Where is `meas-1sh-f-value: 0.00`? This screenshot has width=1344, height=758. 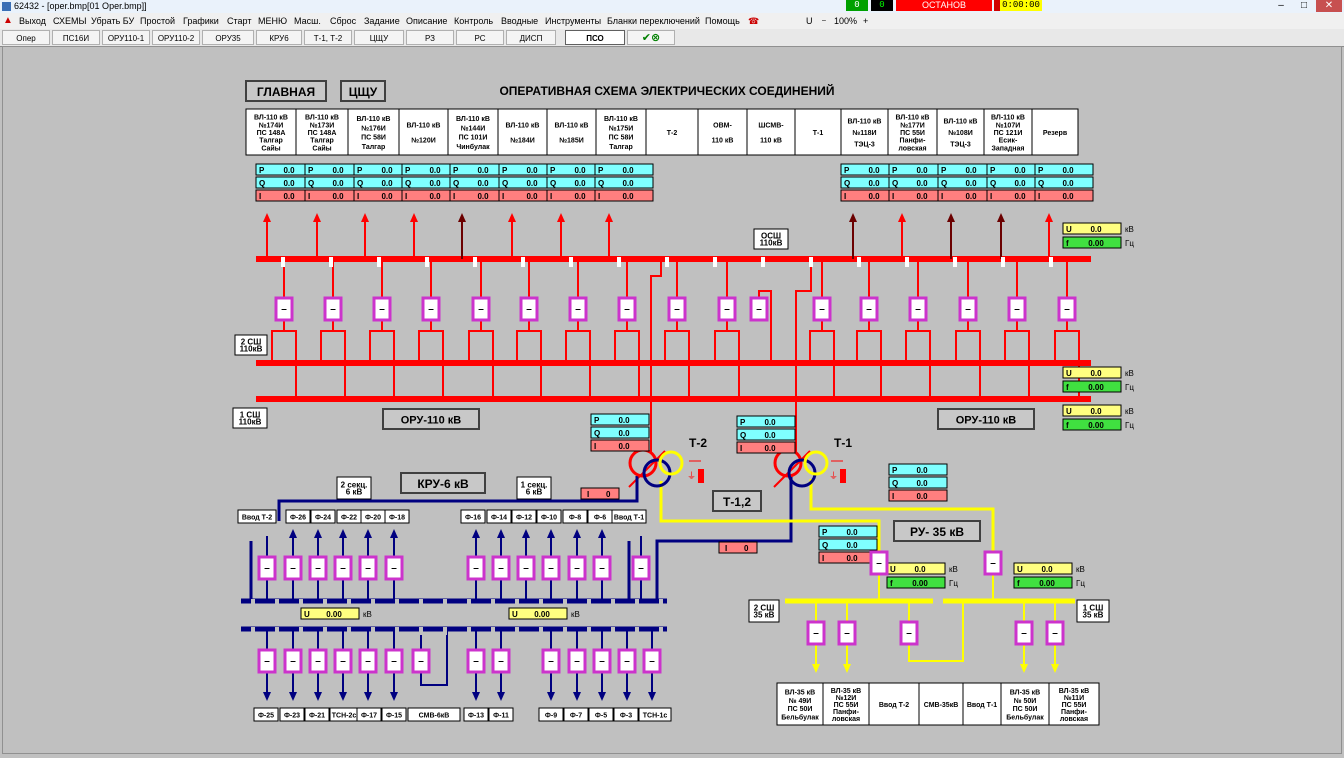 meas-1sh-f-value: 0.00 is located at coordinates (1096, 425).